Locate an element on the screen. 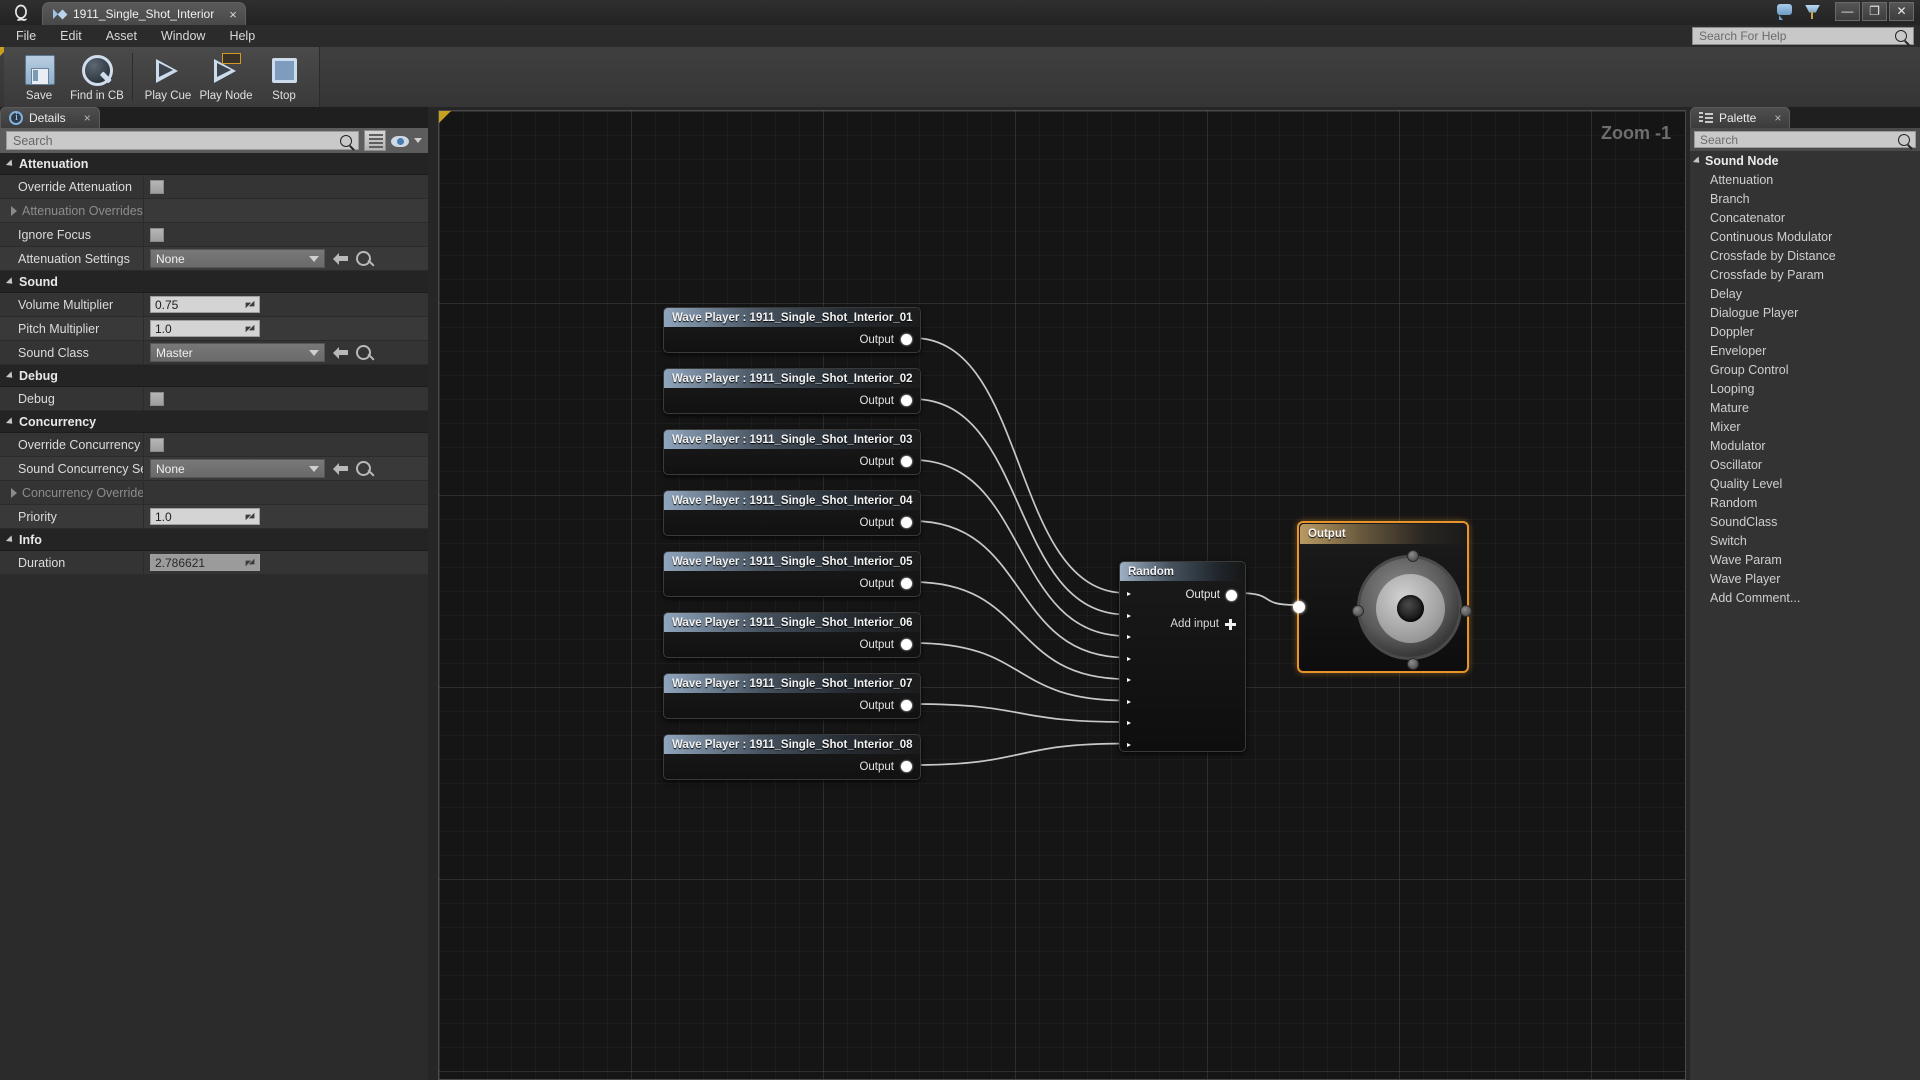  menu-help: Help is located at coordinates (242, 36).